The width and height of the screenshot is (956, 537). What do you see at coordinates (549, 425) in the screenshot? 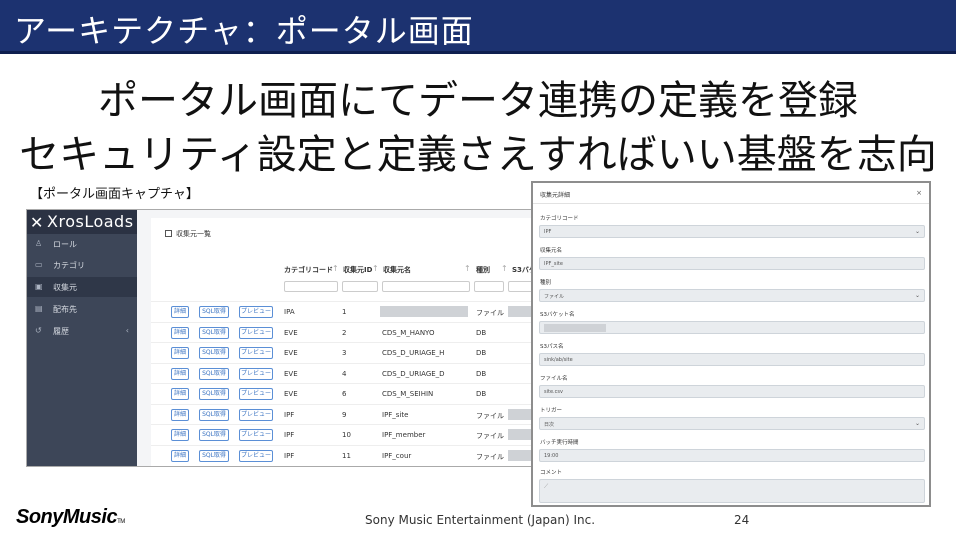
I see `field-value: 日次` at bounding box center [549, 425].